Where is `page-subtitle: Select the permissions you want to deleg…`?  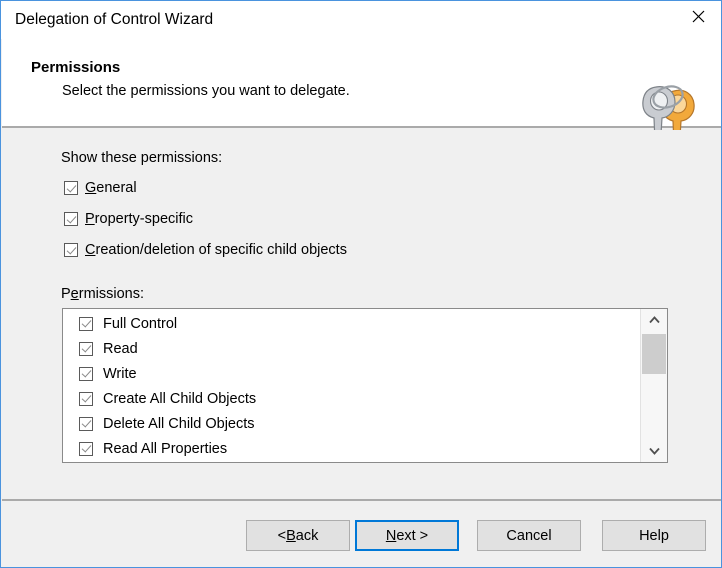
page-subtitle: Select the permissions you want to deleg… is located at coordinates (206, 91).